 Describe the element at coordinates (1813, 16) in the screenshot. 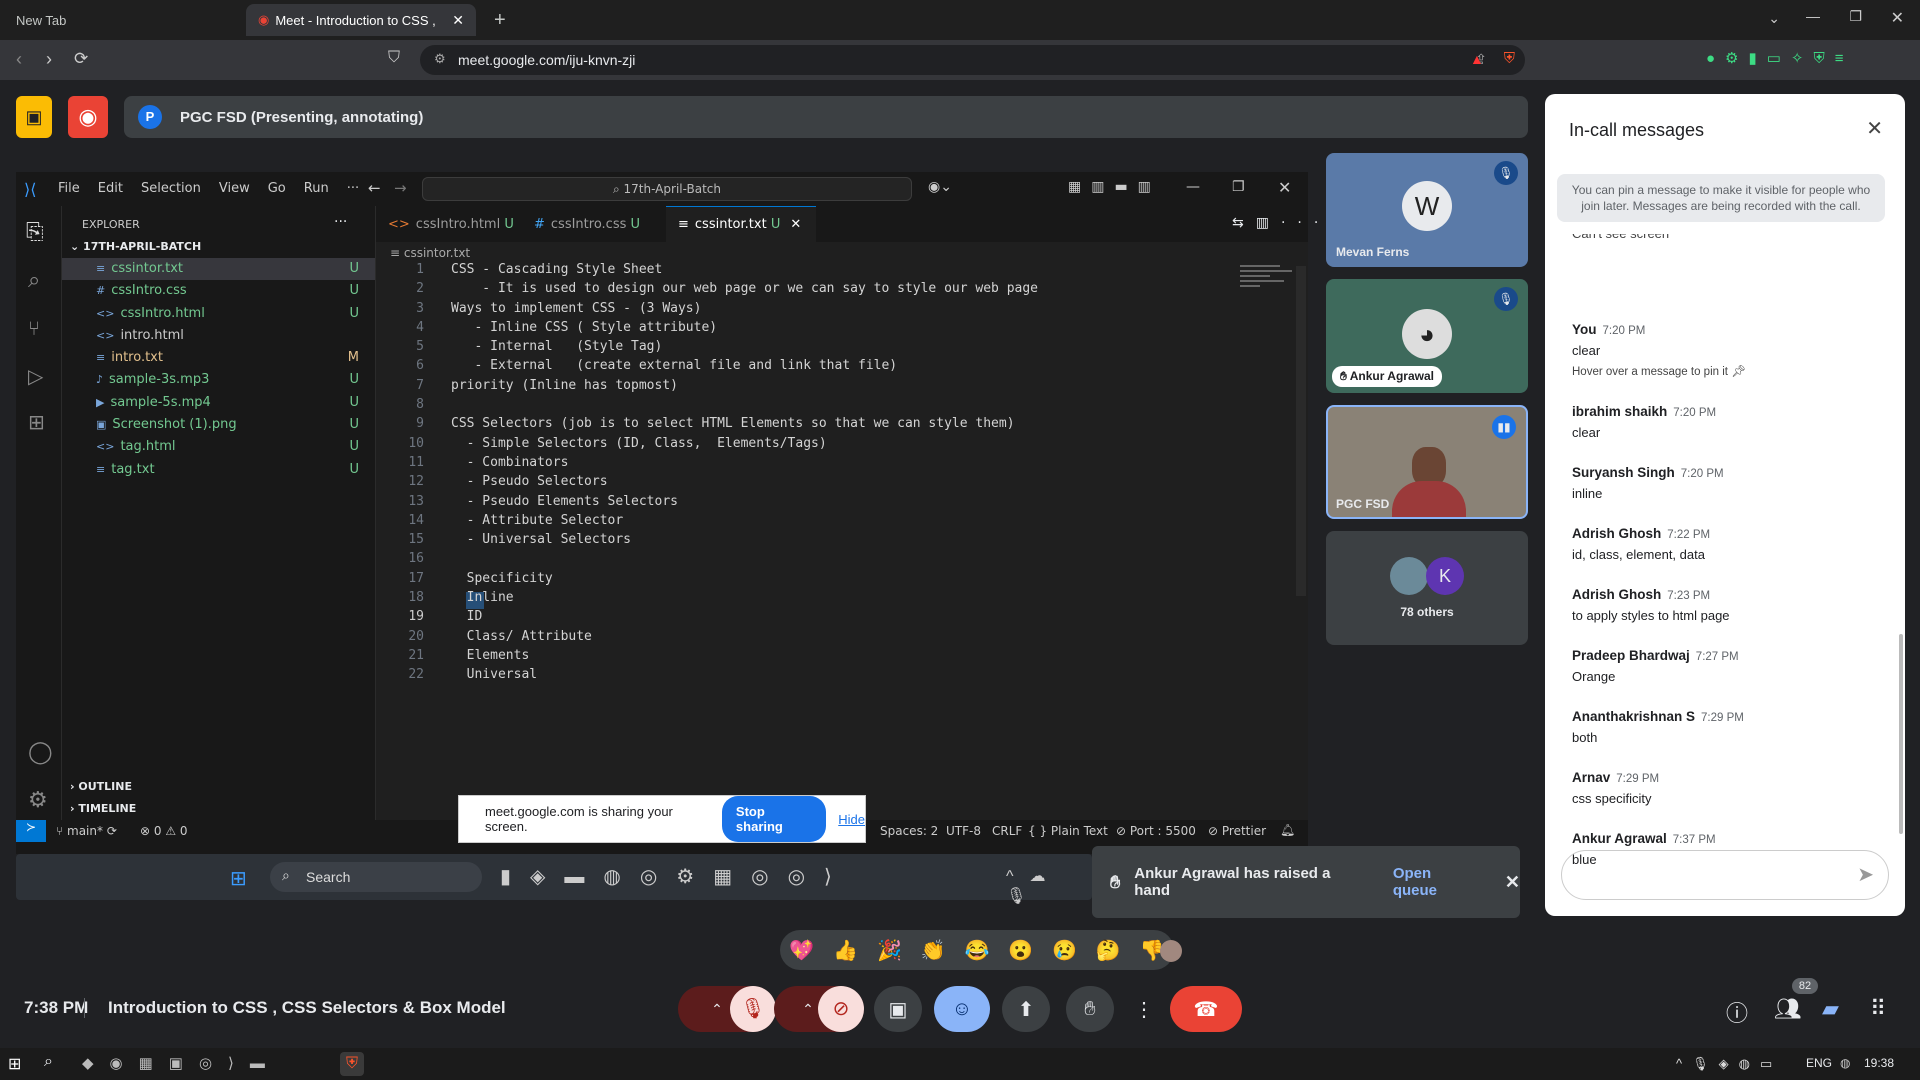

I see `minimize-icon: —` at that location.